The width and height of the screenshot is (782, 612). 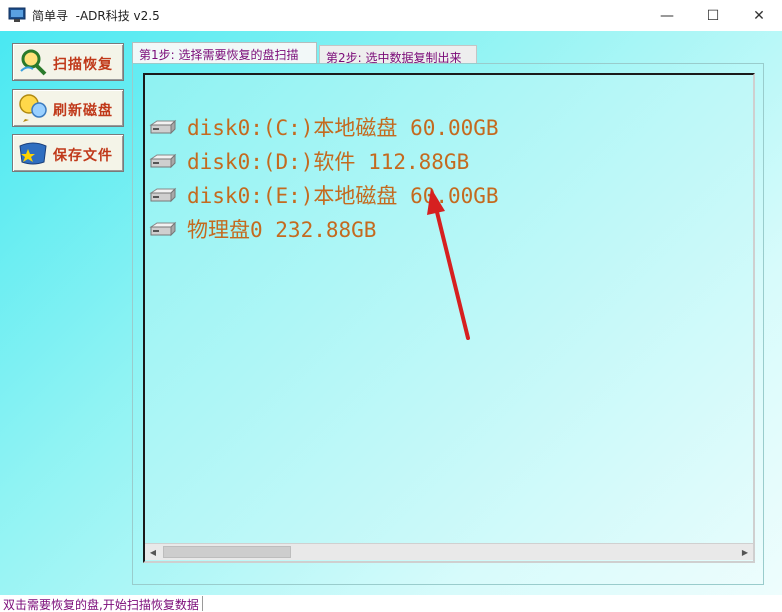 What do you see at coordinates (96, 16) in the screenshot?
I see `window-title: 简单寻 -ADR科技 v2.5` at bounding box center [96, 16].